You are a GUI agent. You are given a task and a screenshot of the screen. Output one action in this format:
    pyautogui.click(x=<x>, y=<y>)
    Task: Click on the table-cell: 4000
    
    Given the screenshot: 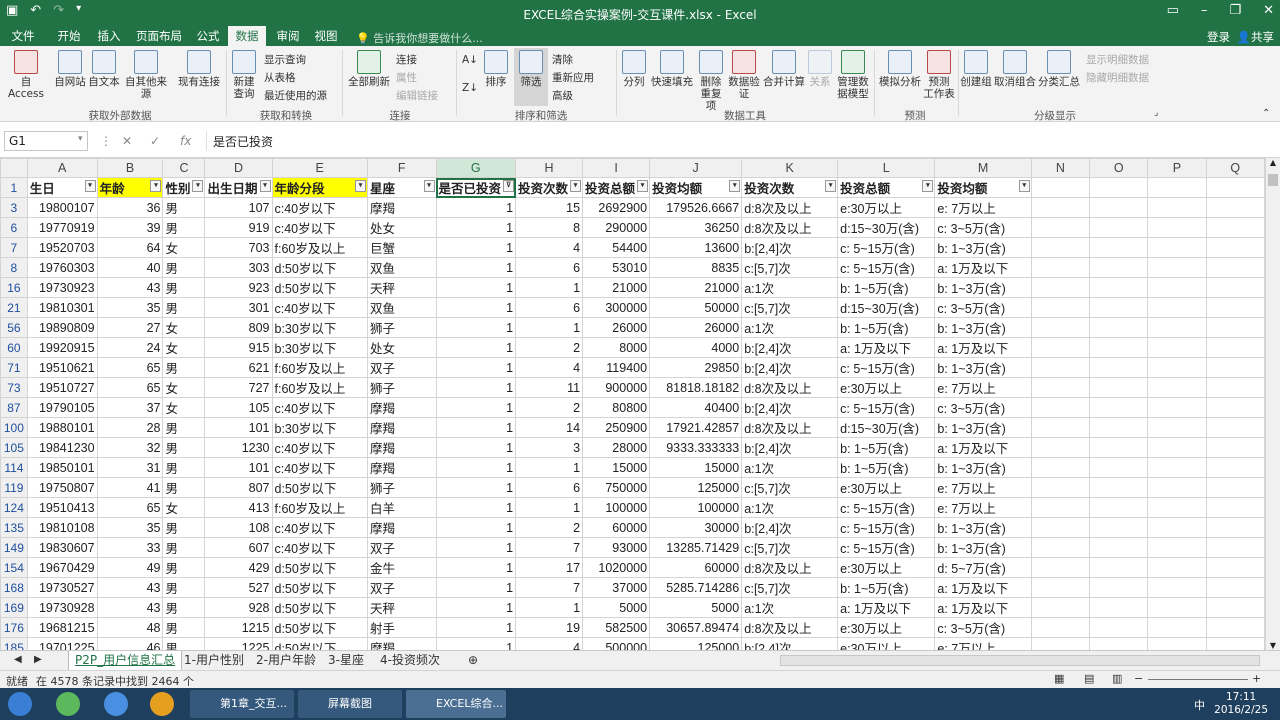 What is the action you would take?
    pyautogui.click(x=696, y=347)
    